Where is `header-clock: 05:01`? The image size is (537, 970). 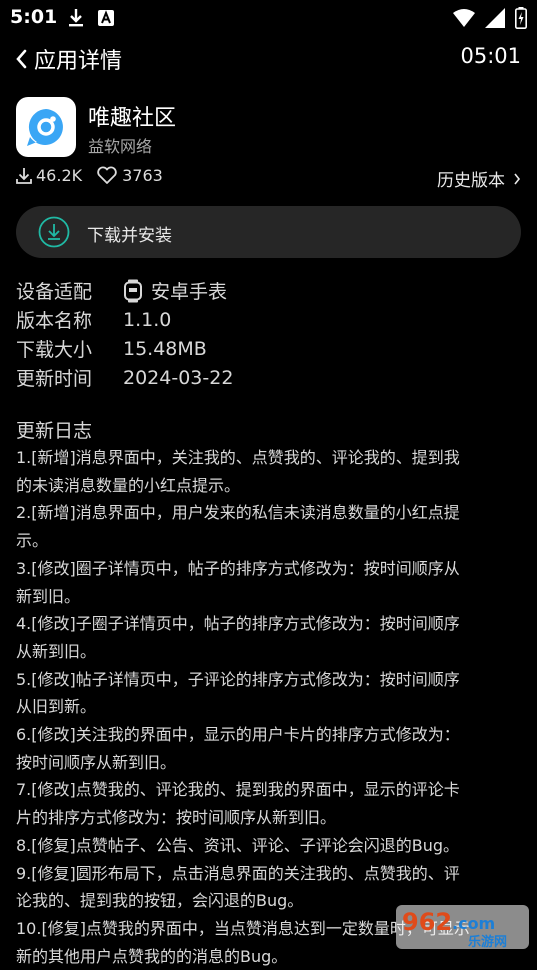
header-clock: 05:01 is located at coordinates (490, 56).